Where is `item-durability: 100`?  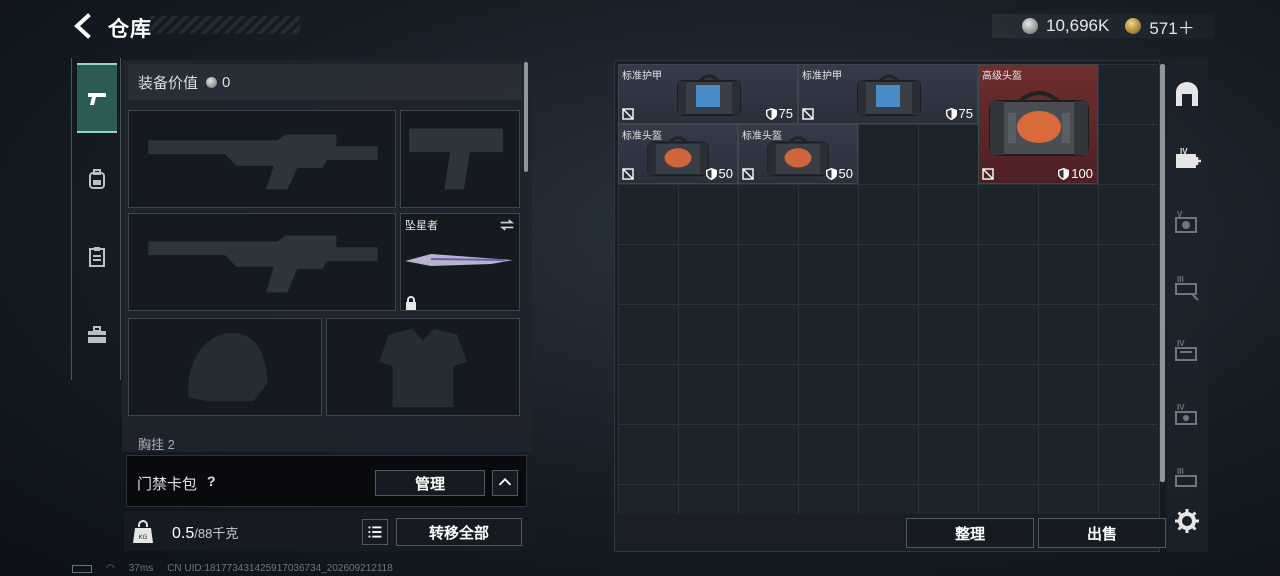
item-durability: 100 is located at coordinates (1075, 173).